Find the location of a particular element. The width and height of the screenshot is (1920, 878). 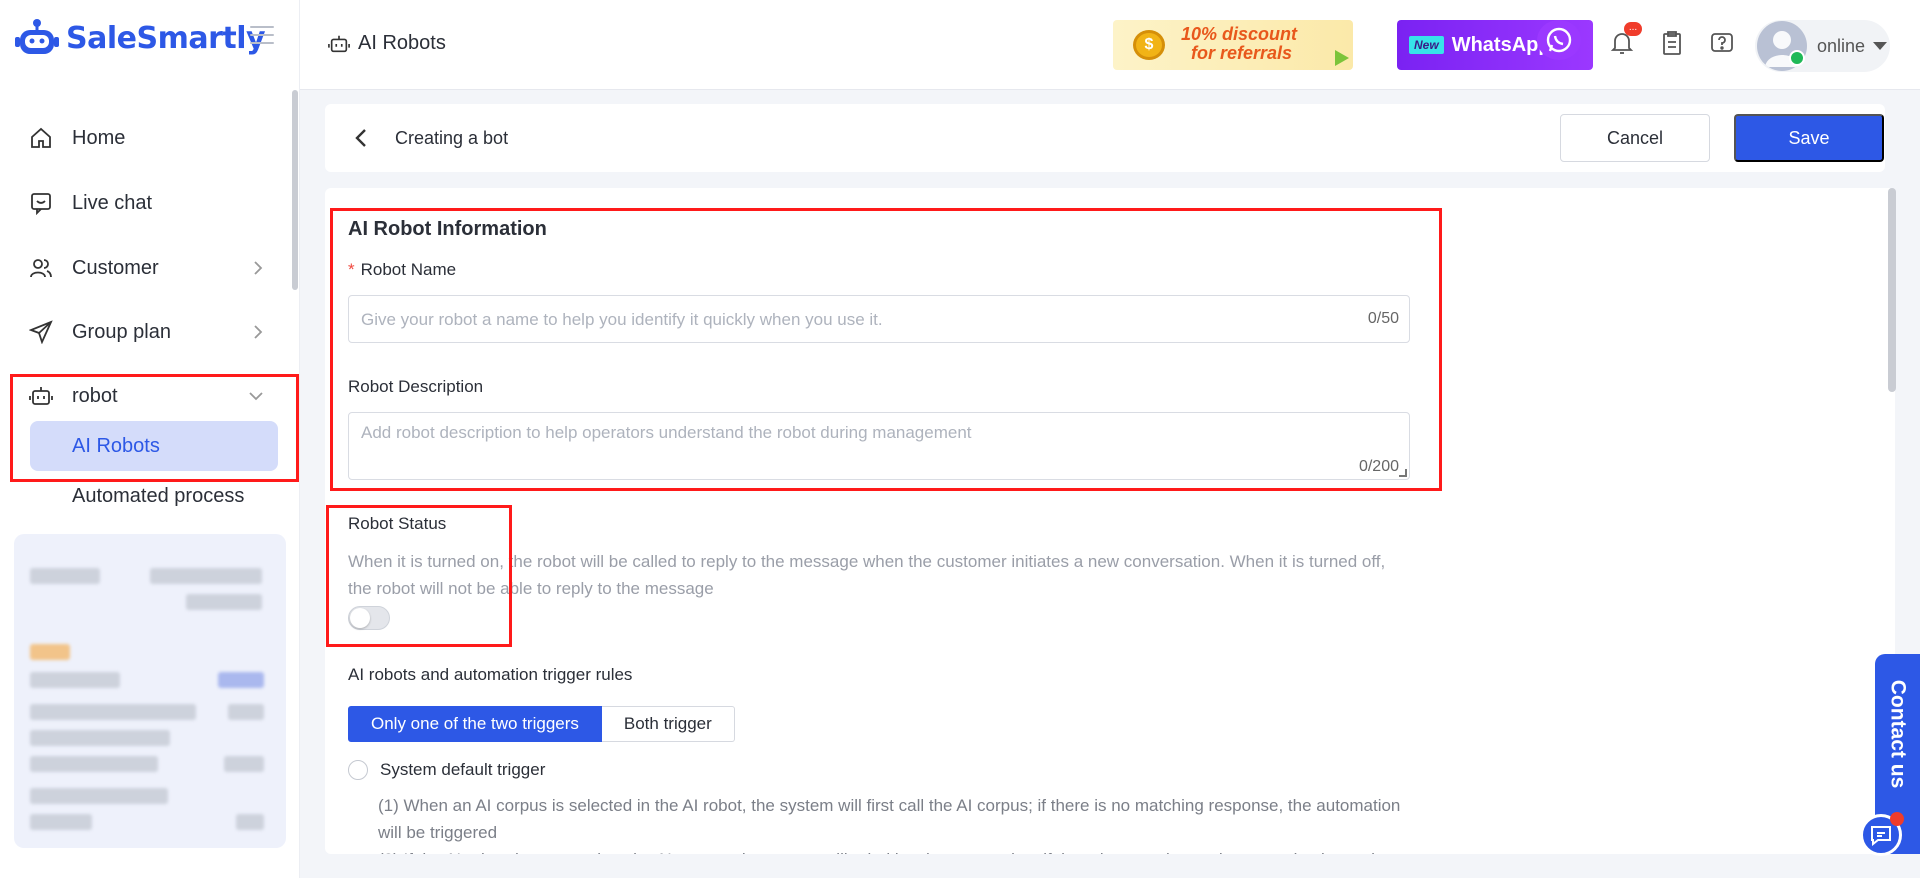

logo: SaleSmartly is located at coordinates (140, 38).